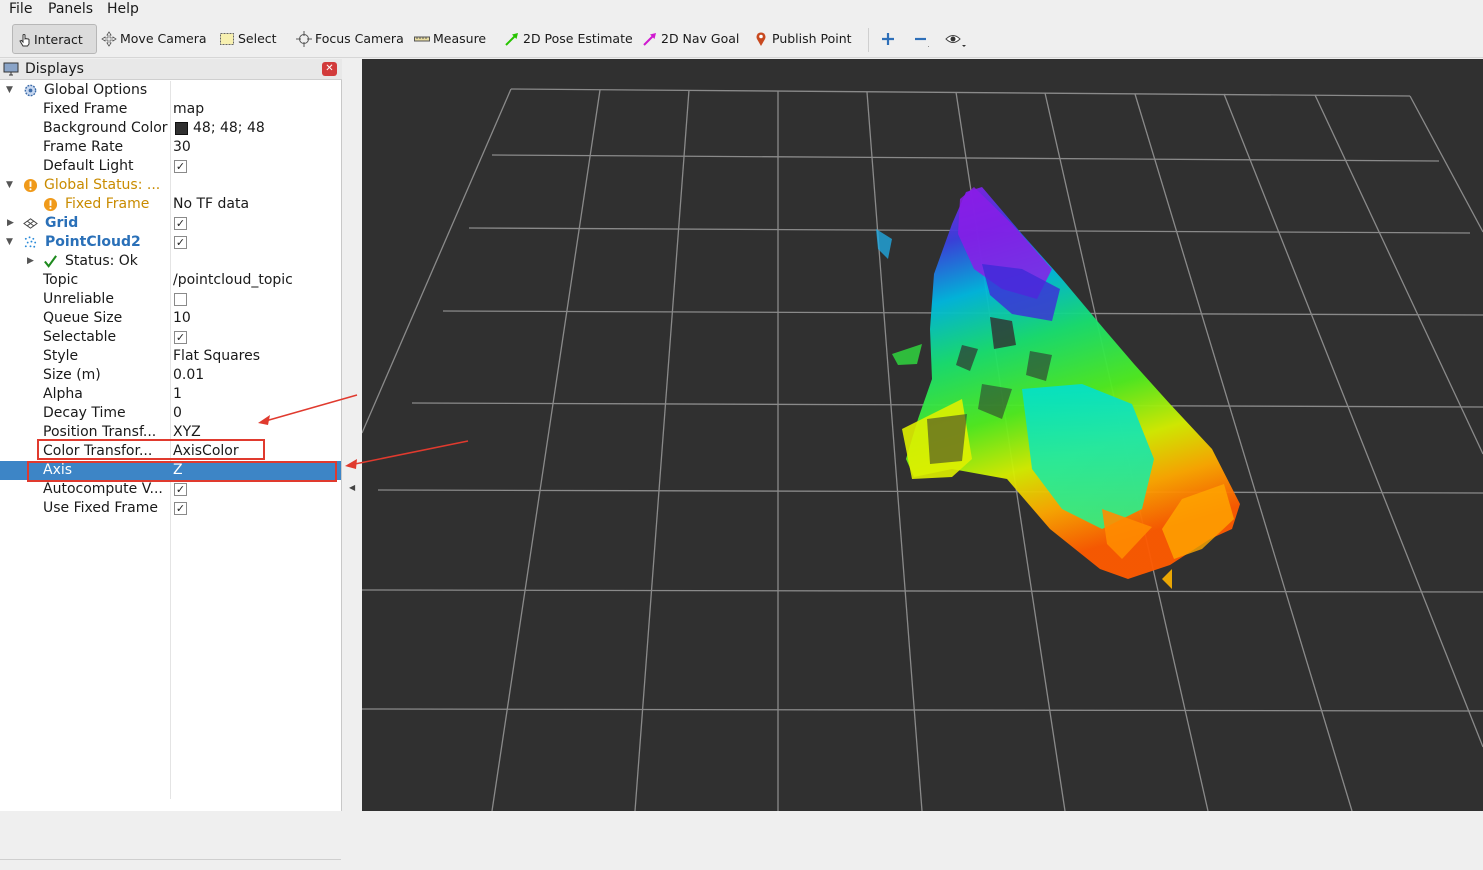 This screenshot has width=1483, height=870. I want to click on panel-bottom-strip, so click(170, 864).